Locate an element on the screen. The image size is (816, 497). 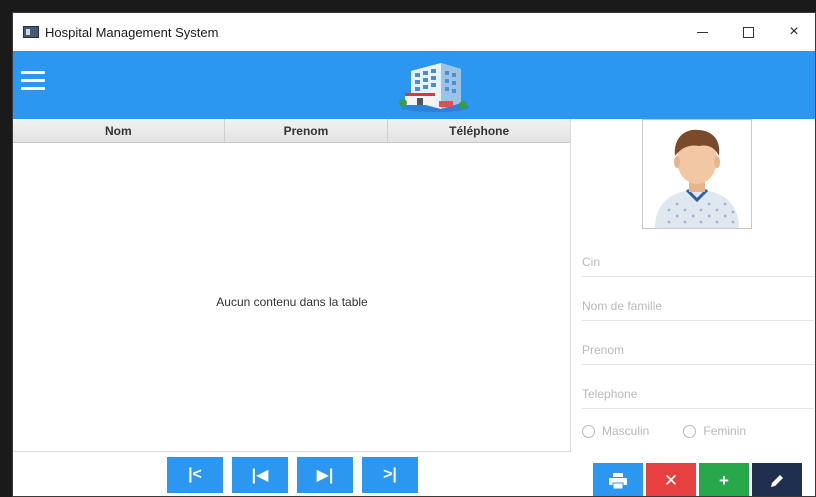
edit-button is located at coordinates (777, 479).